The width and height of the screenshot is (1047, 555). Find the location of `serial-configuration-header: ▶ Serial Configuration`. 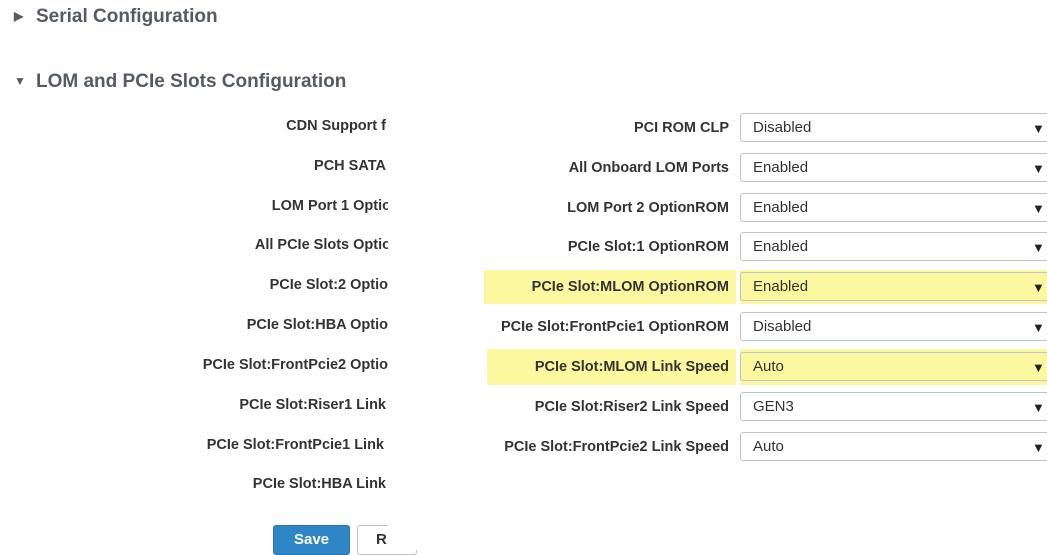

serial-configuration-header: ▶ Serial Configuration is located at coordinates (116, 17).